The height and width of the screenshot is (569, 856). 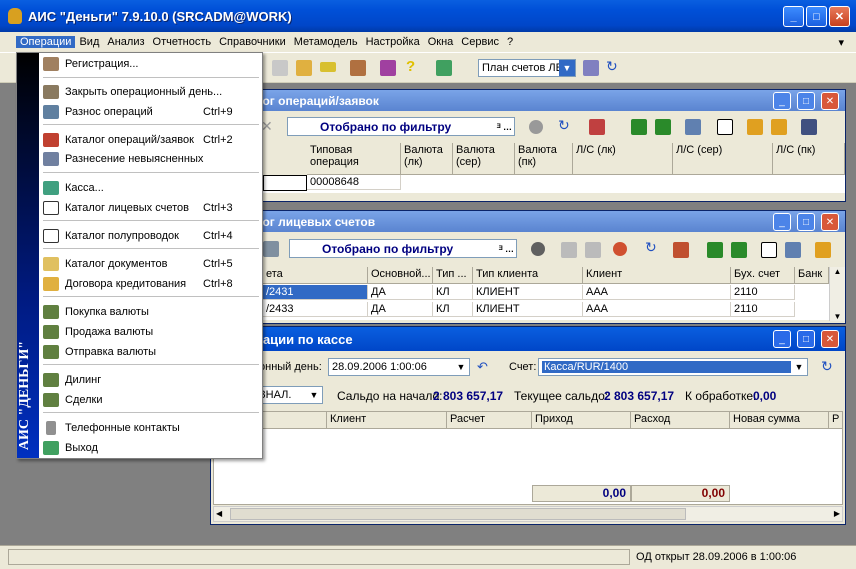 What do you see at coordinates (151, 112) in the screenshot?
I see `menu-item-post-ops: Разнос операций Ctrl+9` at bounding box center [151, 112].